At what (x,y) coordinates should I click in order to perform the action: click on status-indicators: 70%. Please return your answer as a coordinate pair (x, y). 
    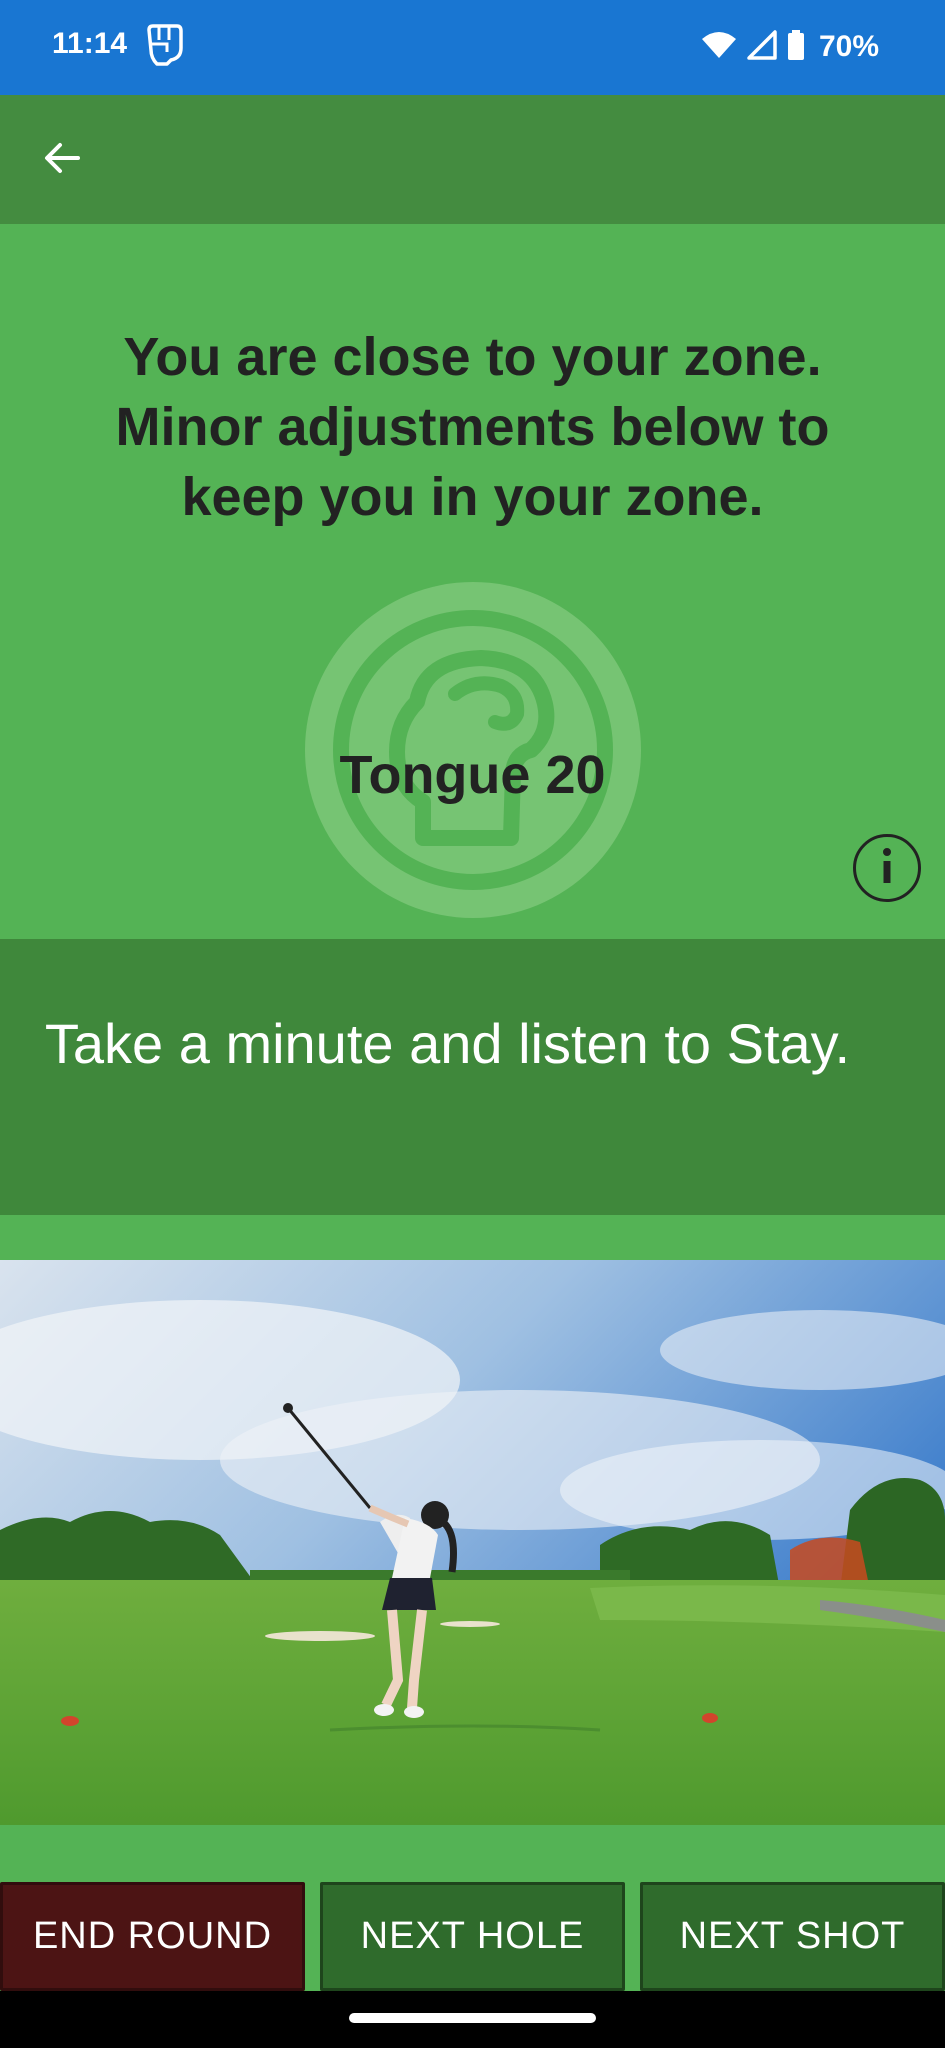
    Looking at the image, I should click on (790, 47).